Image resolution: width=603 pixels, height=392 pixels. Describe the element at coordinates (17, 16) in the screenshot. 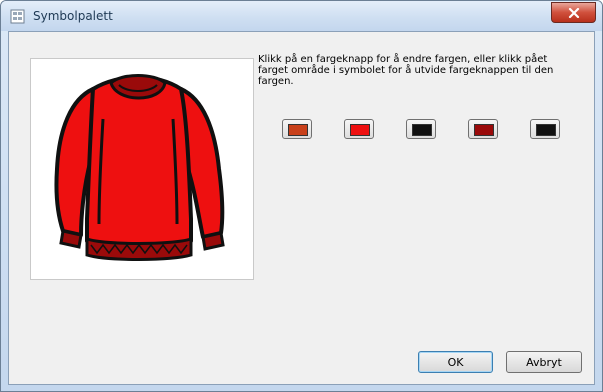

I see `palette-window-icon` at that location.